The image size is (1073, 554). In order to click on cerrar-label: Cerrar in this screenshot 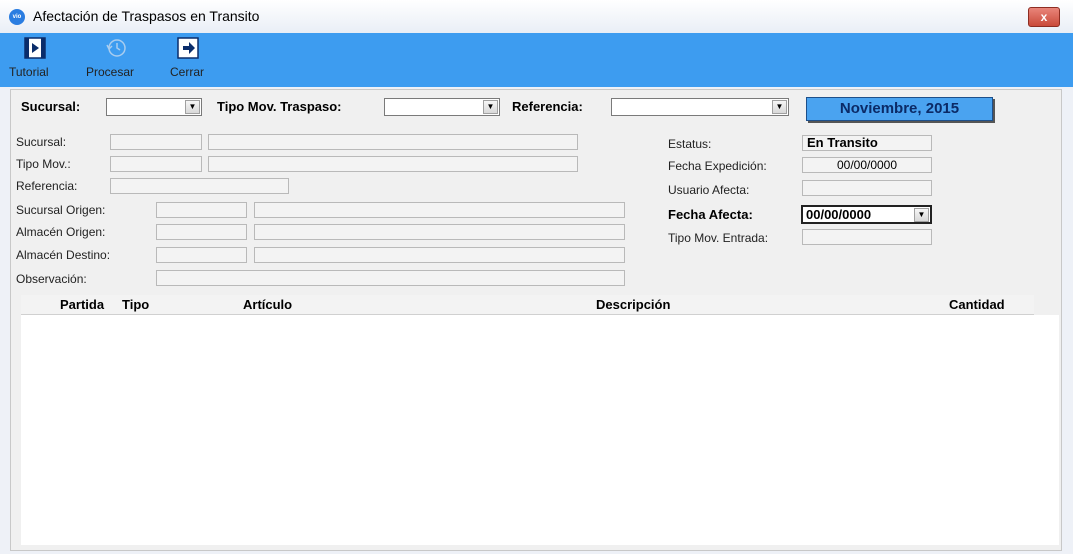, I will do `click(187, 72)`.